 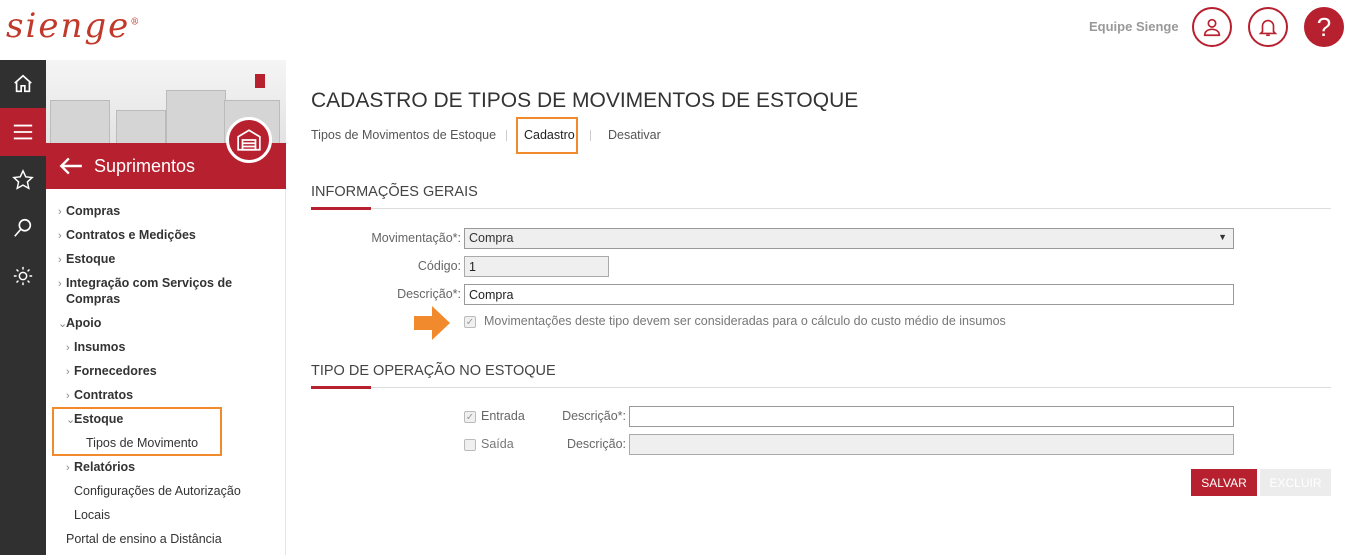 What do you see at coordinates (84, 323) in the screenshot?
I see `sidebar-item-label: Apoio` at bounding box center [84, 323].